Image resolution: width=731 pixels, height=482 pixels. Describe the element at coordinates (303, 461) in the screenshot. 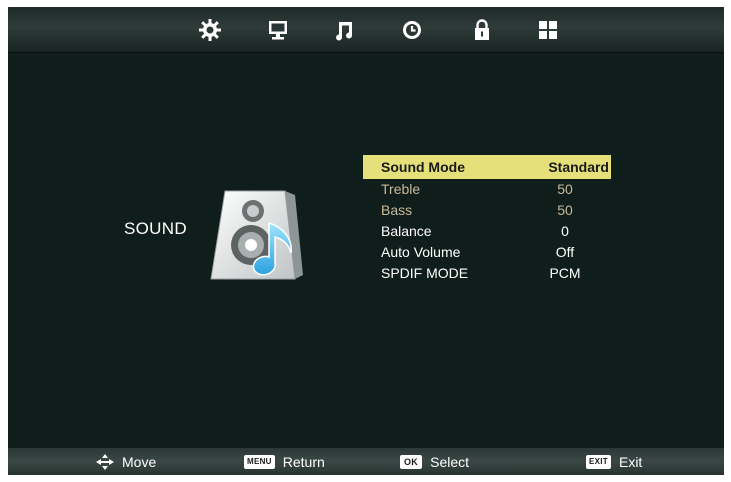

I see `hint-return-label: Return` at that location.